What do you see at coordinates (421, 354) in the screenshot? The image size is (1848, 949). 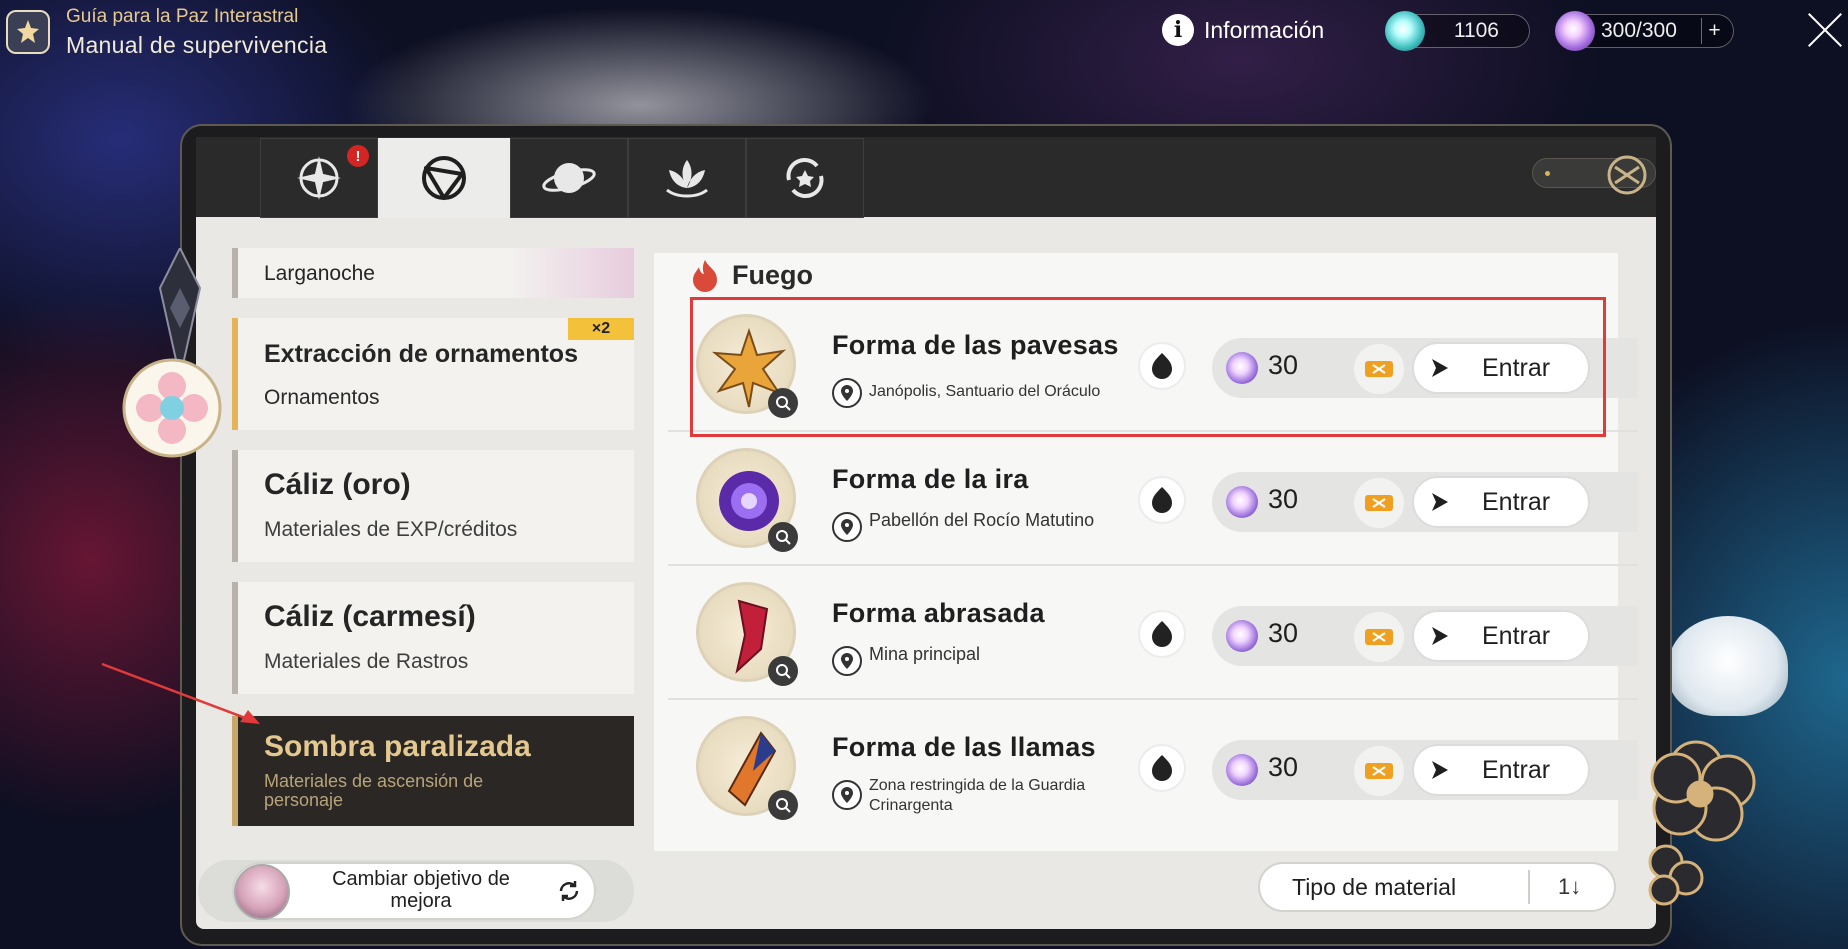 I see `sidebar-item-title: Extracción de ornamentos` at bounding box center [421, 354].